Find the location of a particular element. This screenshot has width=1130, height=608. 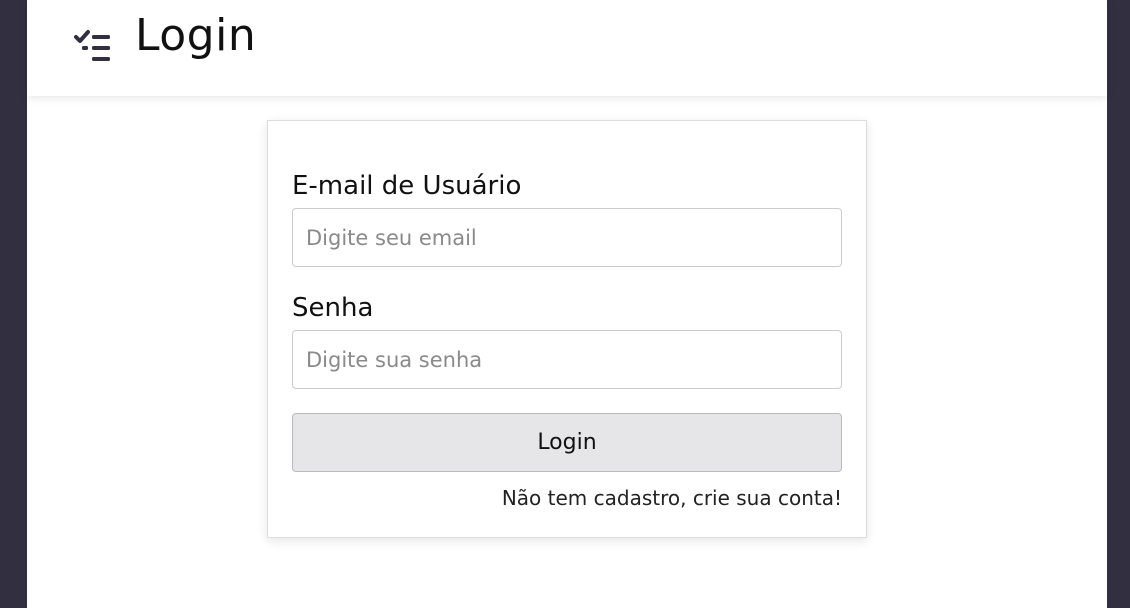

email-input is located at coordinates (567, 237).